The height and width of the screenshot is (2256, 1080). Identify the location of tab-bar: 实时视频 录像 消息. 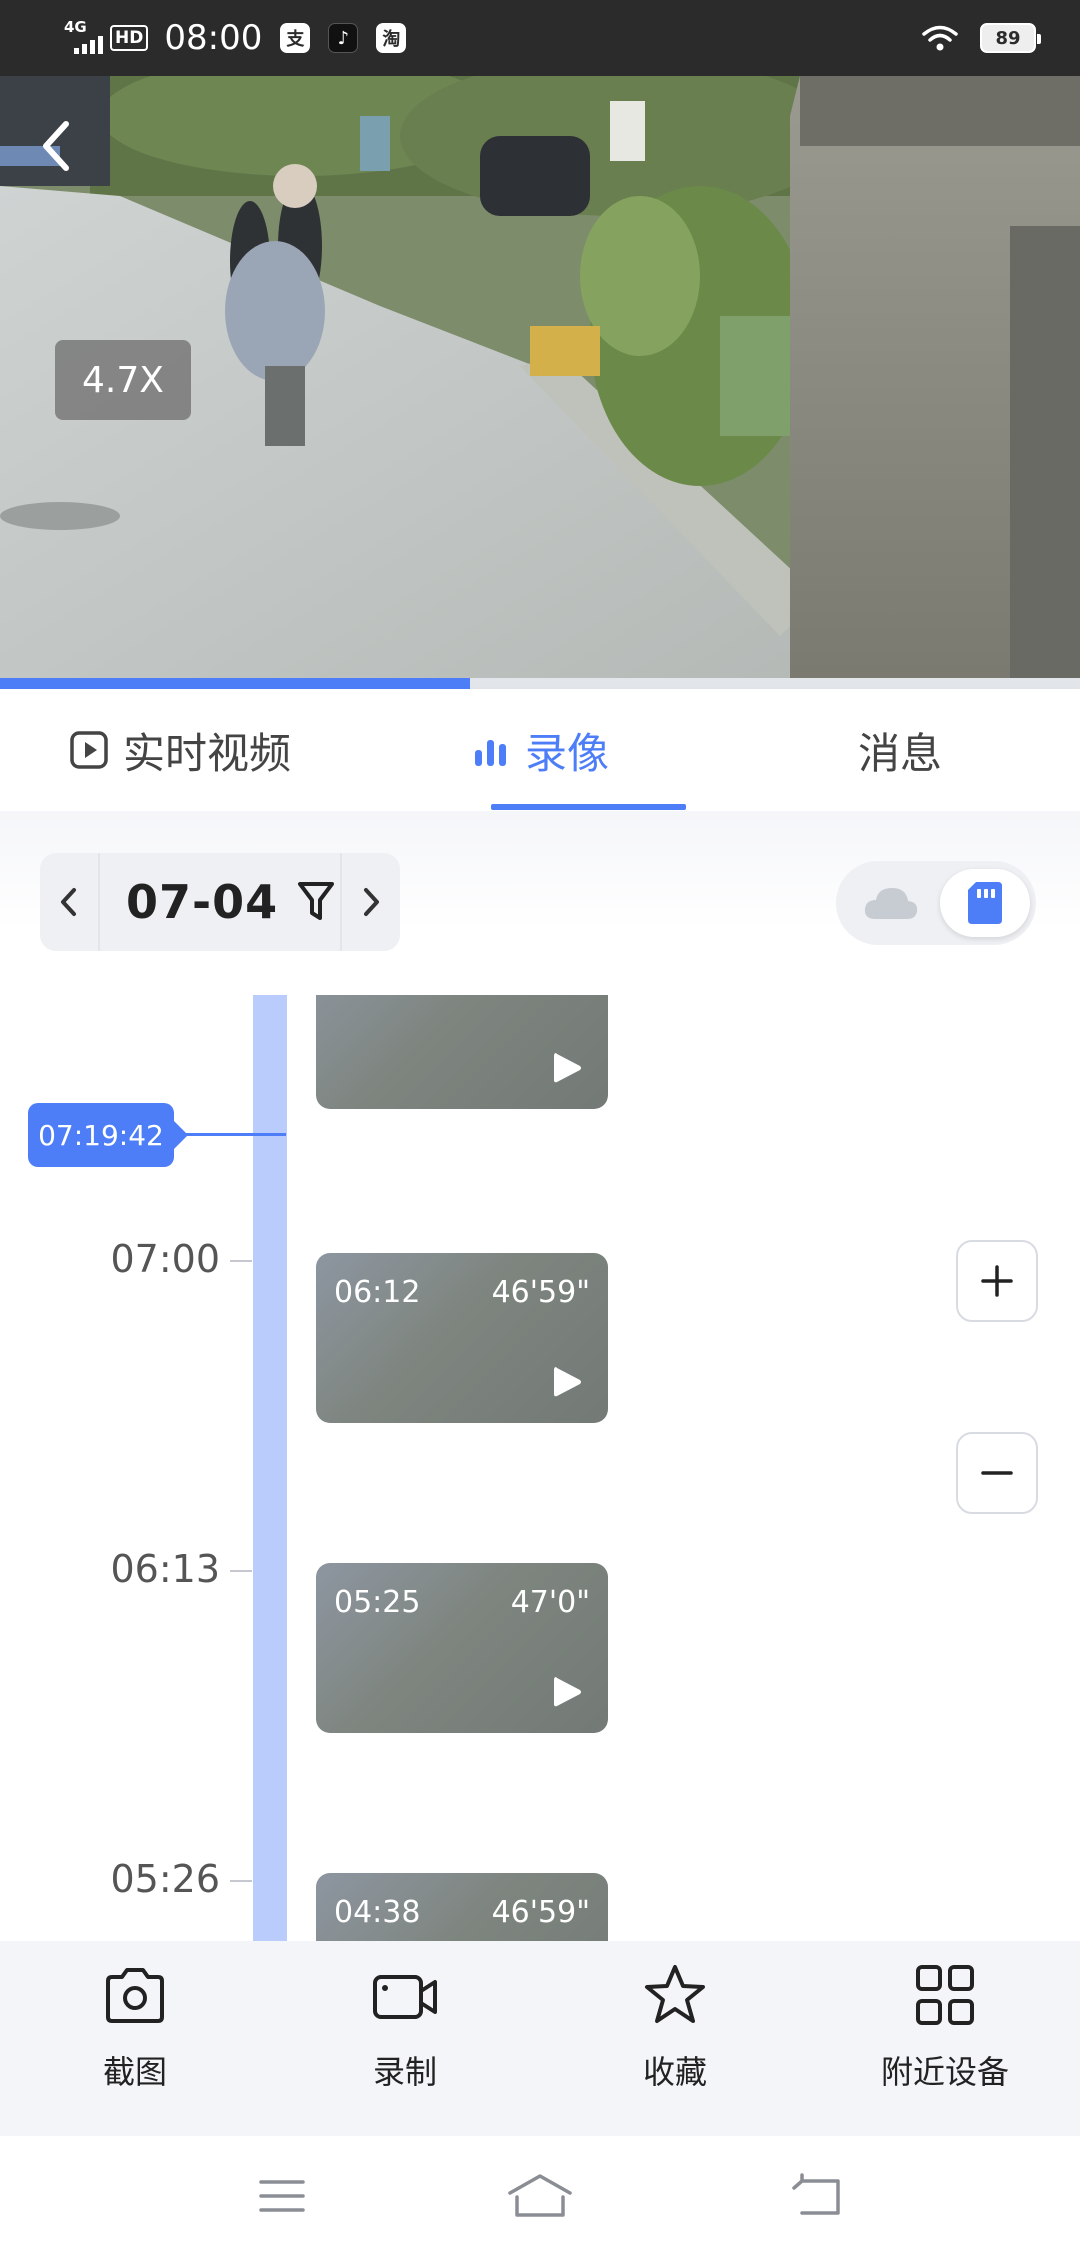
(540, 750).